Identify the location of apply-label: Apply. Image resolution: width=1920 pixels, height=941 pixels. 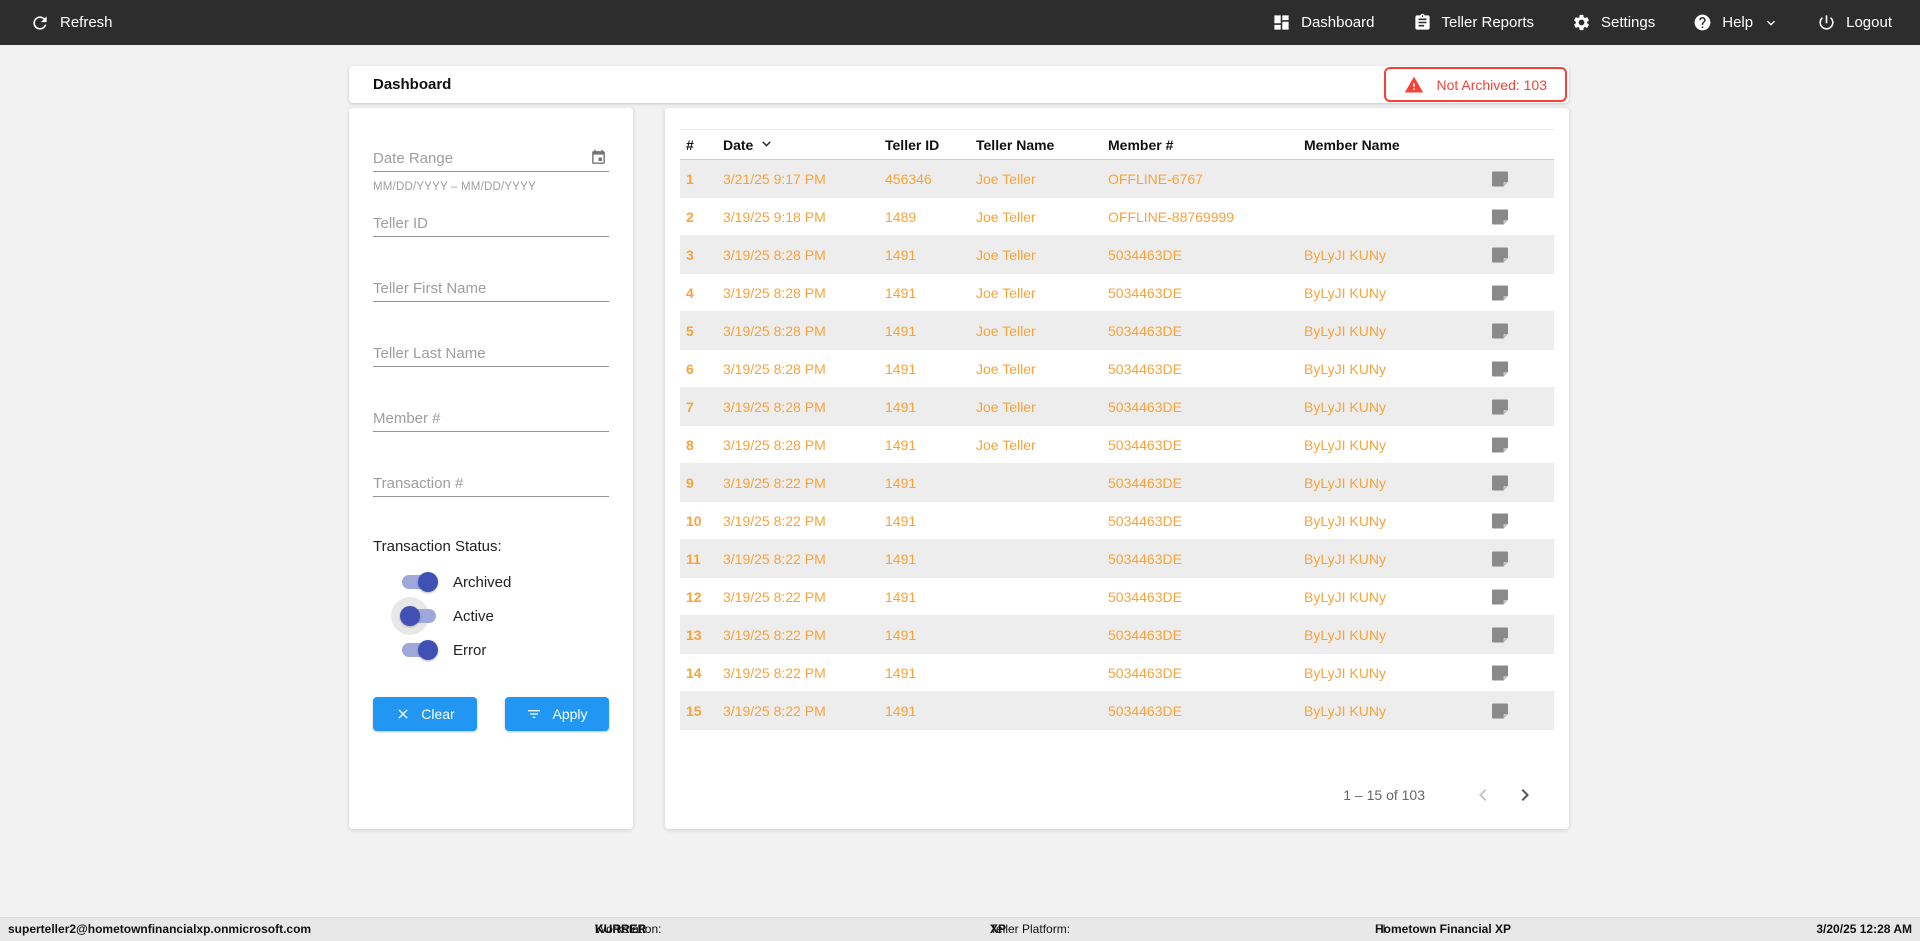
(570, 714).